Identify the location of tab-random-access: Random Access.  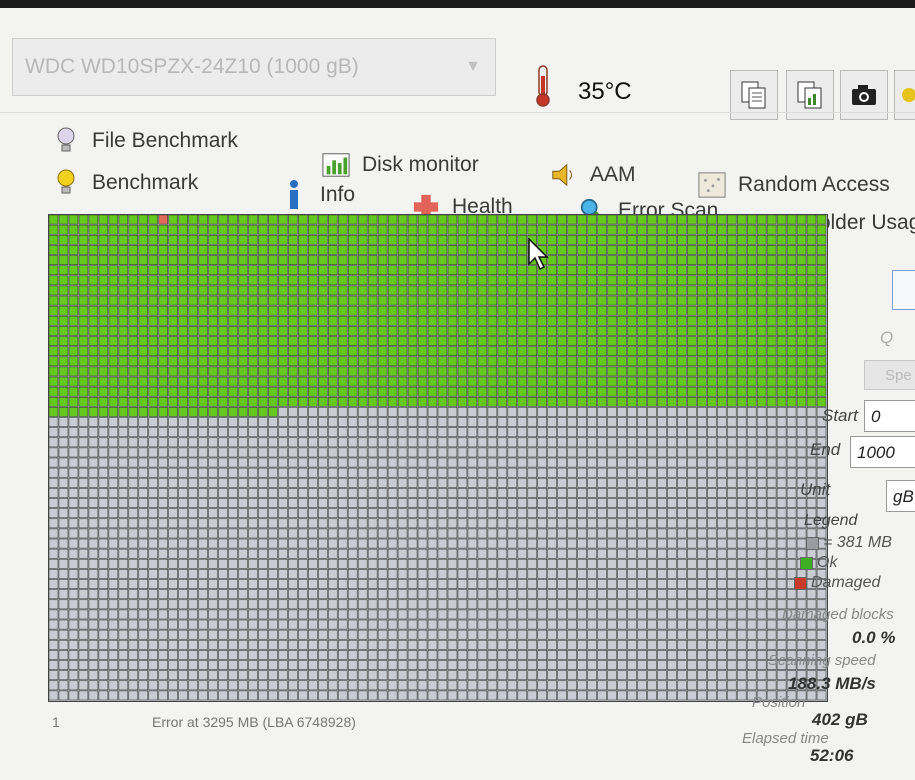
(794, 185).